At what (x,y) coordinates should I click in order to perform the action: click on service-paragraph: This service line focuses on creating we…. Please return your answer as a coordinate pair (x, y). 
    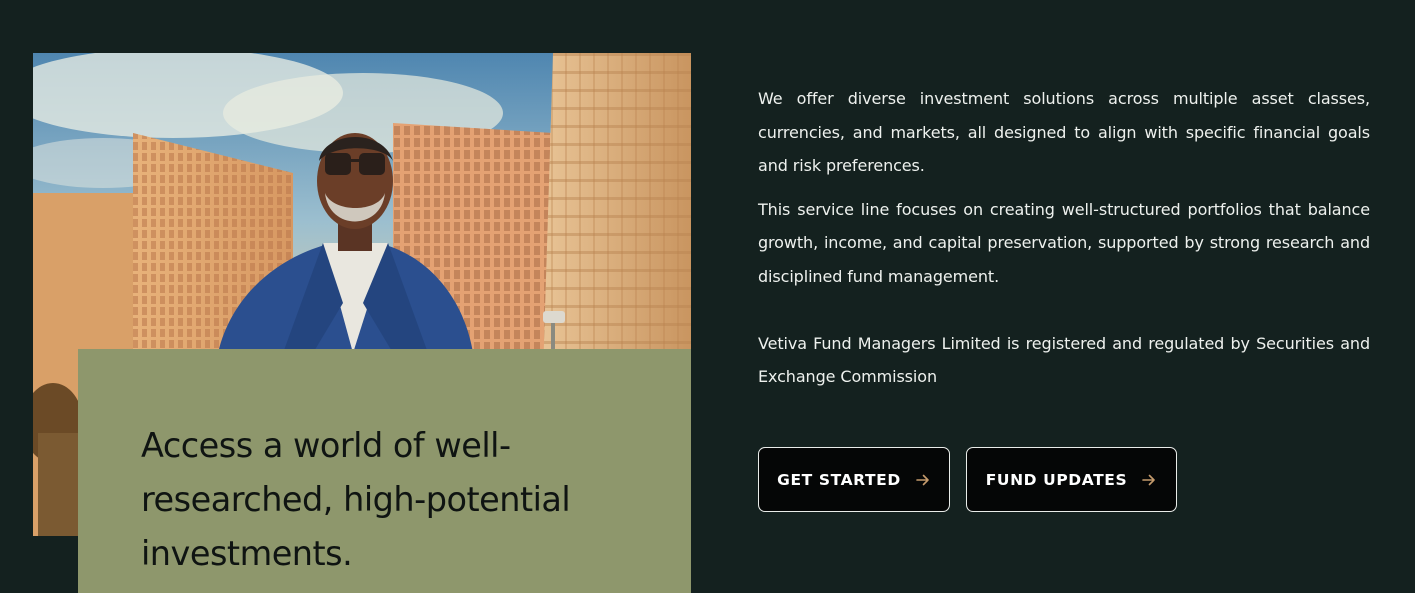
    Looking at the image, I should click on (1064, 242).